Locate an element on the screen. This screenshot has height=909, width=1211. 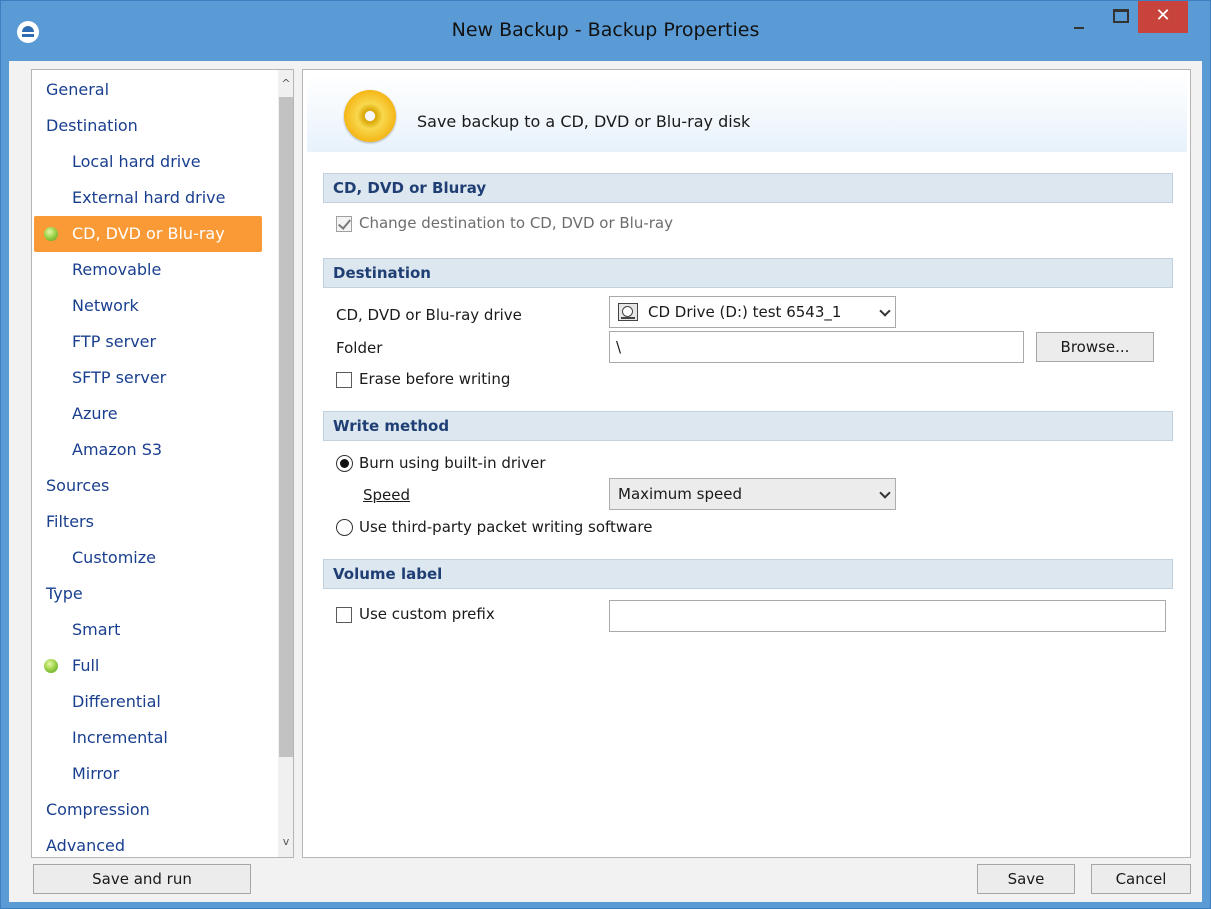
sidebar-item-advanced: Advanced is located at coordinates (155, 842).